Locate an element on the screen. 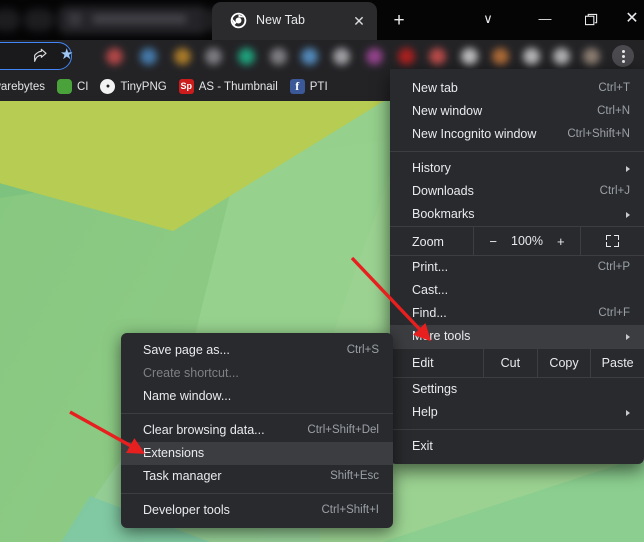 Image resolution: width=644 pixels, height=542 pixels. edit-row: Edit Cut Copy Paste is located at coordinates (517, 363).